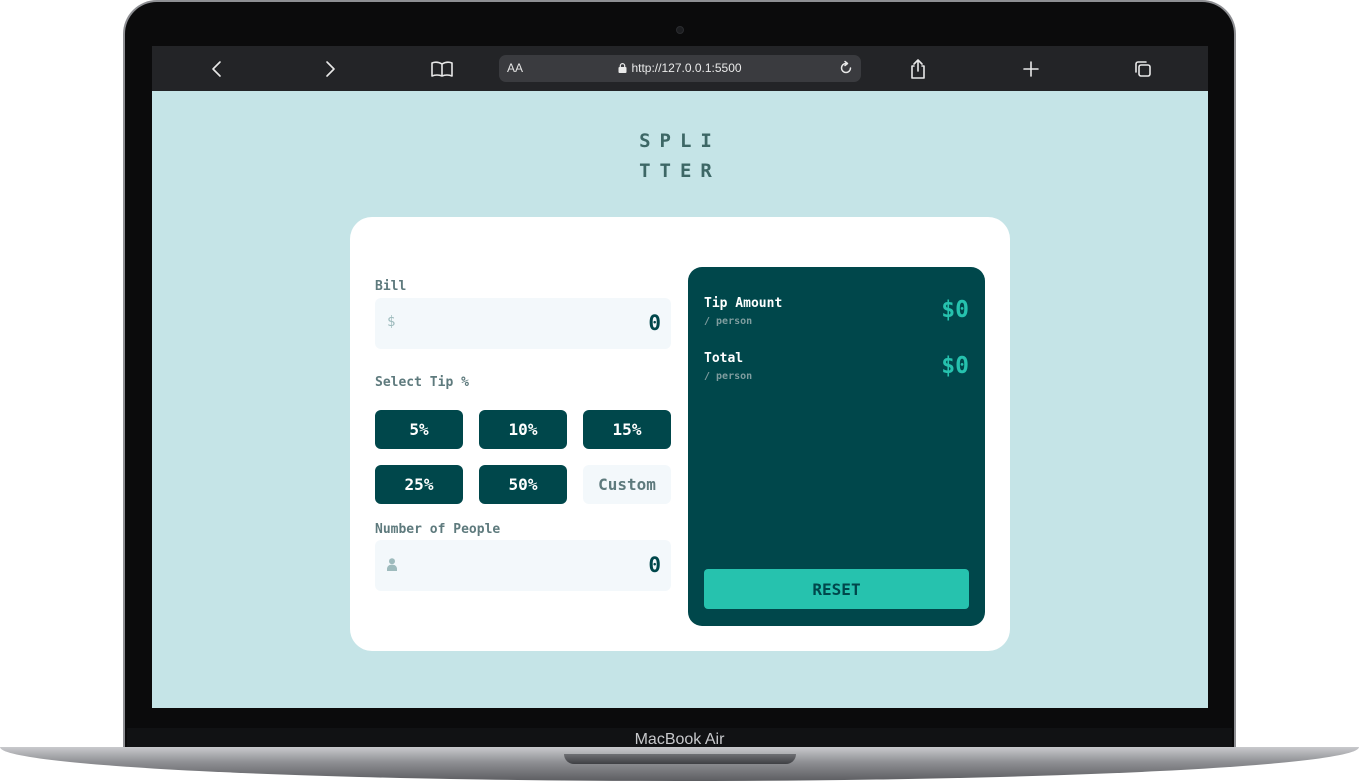 The image size is (1359, 781). I want to click on total-label: Total, so click(724, 358).